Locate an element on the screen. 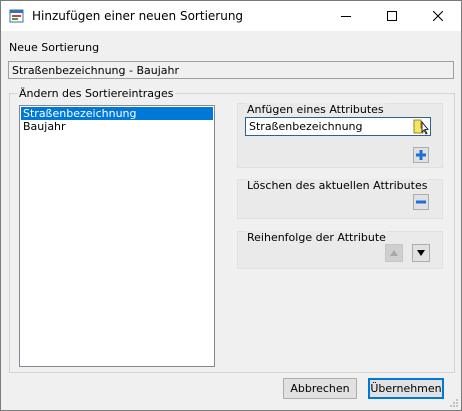 Image resolution: width=462 pixels, height=411 pixels. sort-name-label: Neue Sortierung is located at coordinates (54, 47).